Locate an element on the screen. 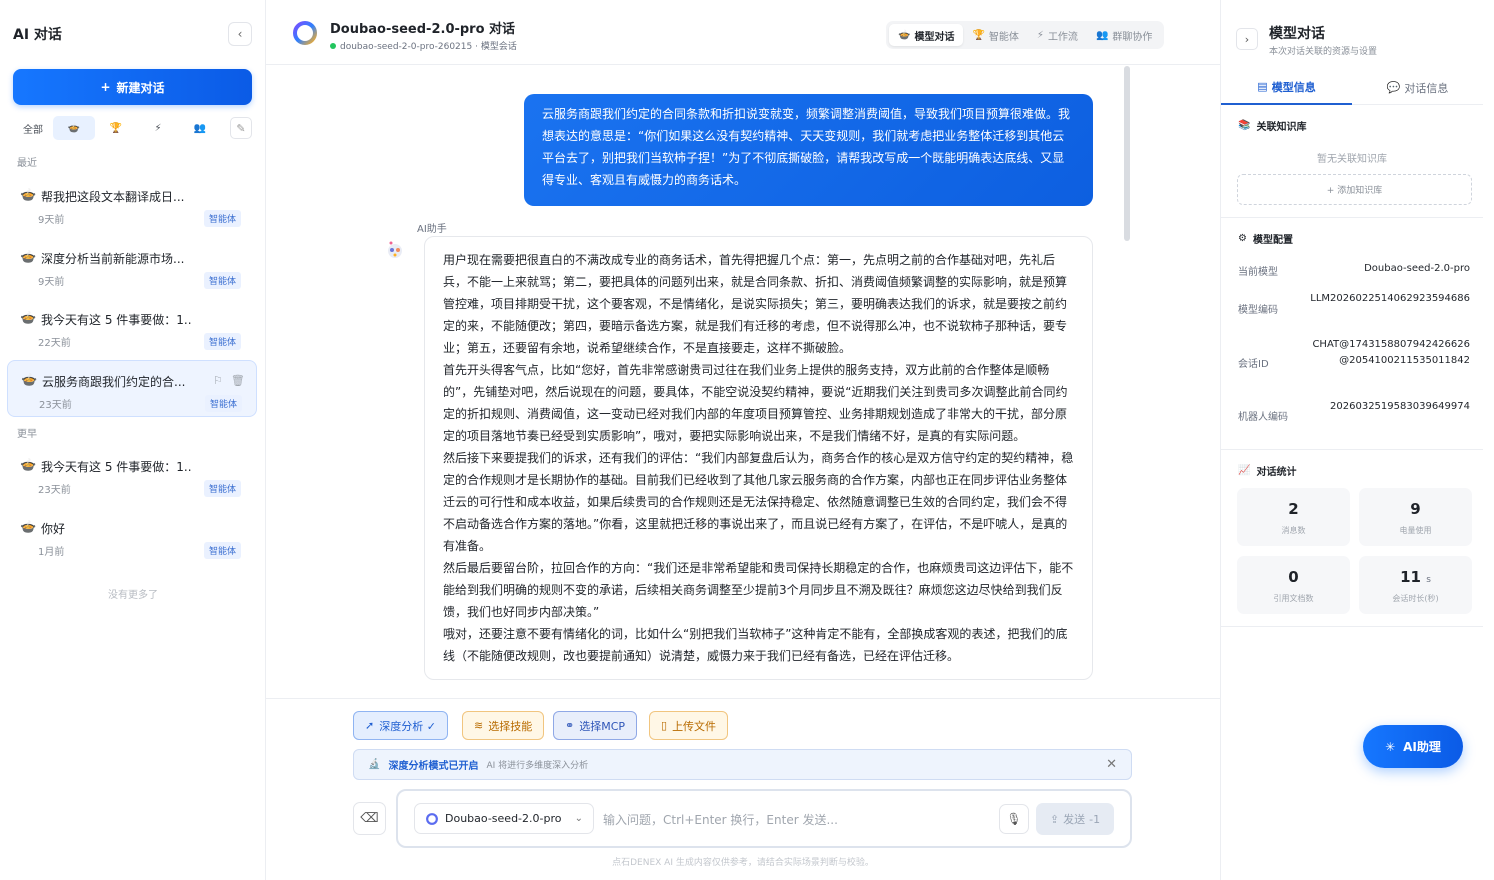 The image size is (1494, 880). divider is located at coordinates (1352, 217).